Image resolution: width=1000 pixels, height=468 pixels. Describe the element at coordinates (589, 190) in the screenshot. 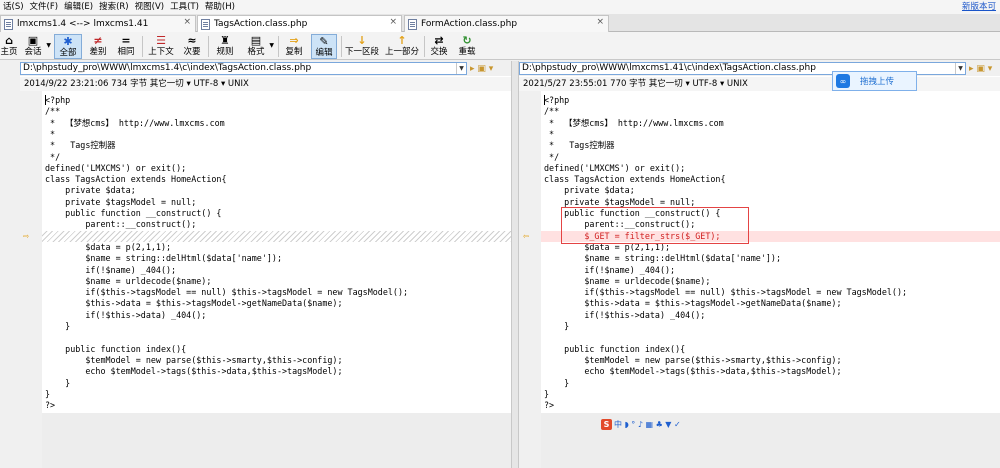

I see `code-line: private $data;` at that location.